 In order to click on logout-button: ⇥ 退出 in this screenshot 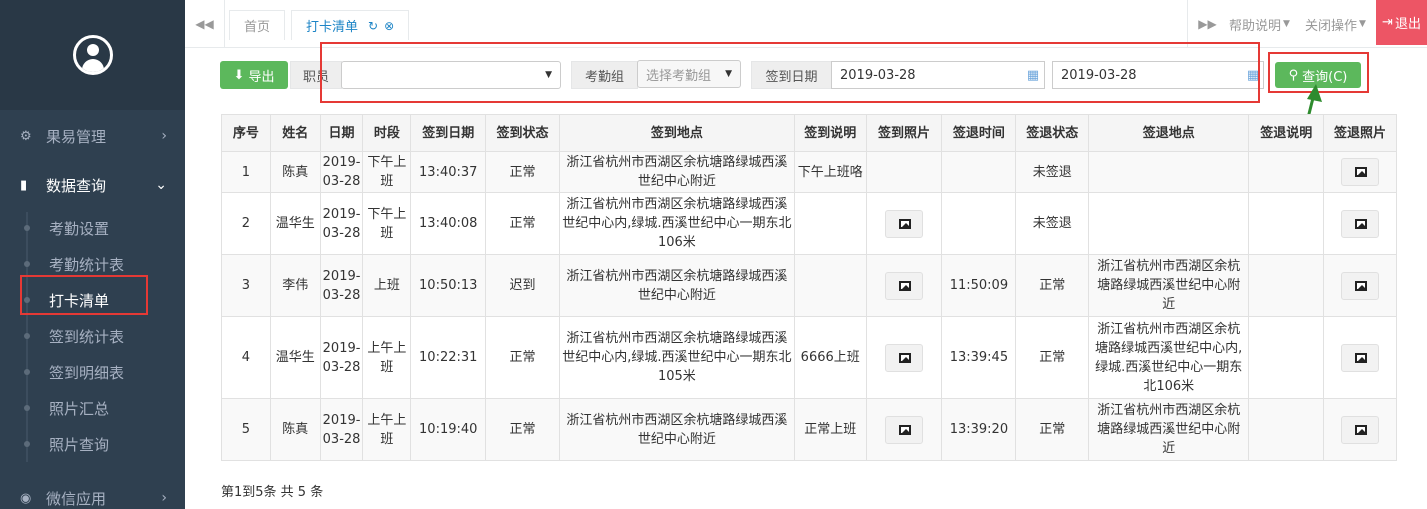, I will do `click(1401, 22)`.